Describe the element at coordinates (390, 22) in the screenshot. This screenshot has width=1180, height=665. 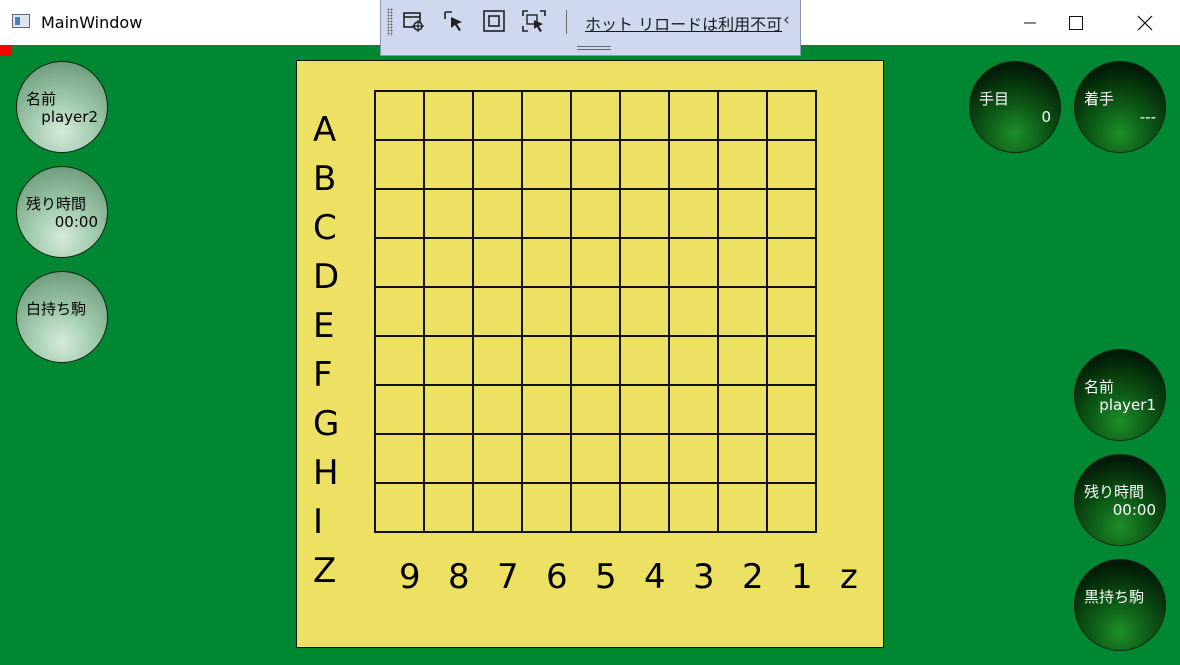
I see `toolbar-grip` at that location.